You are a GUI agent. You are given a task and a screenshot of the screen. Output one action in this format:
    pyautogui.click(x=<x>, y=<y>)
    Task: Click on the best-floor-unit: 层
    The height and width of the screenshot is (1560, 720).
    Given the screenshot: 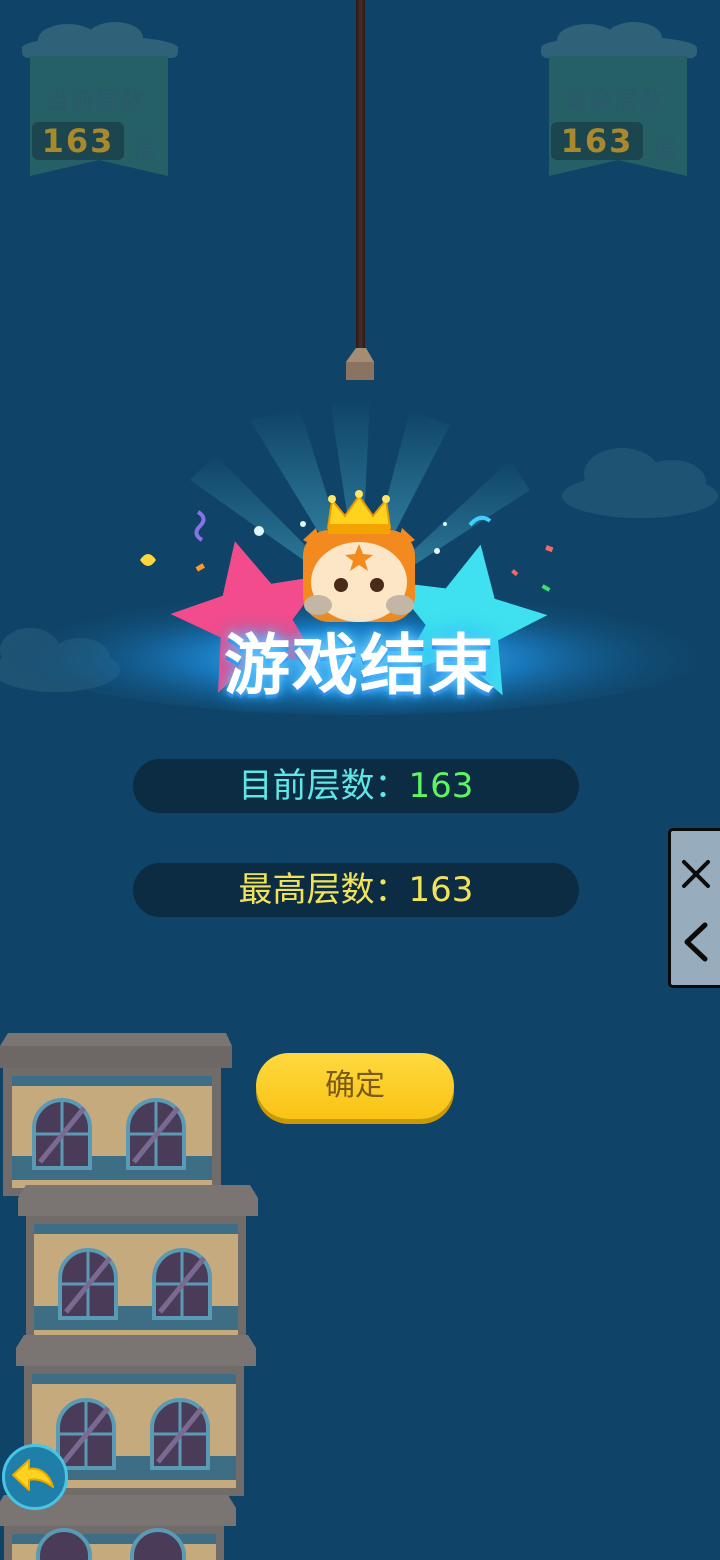 What is the action you would take?
    pyautogui.click(x=665, y=150)
    